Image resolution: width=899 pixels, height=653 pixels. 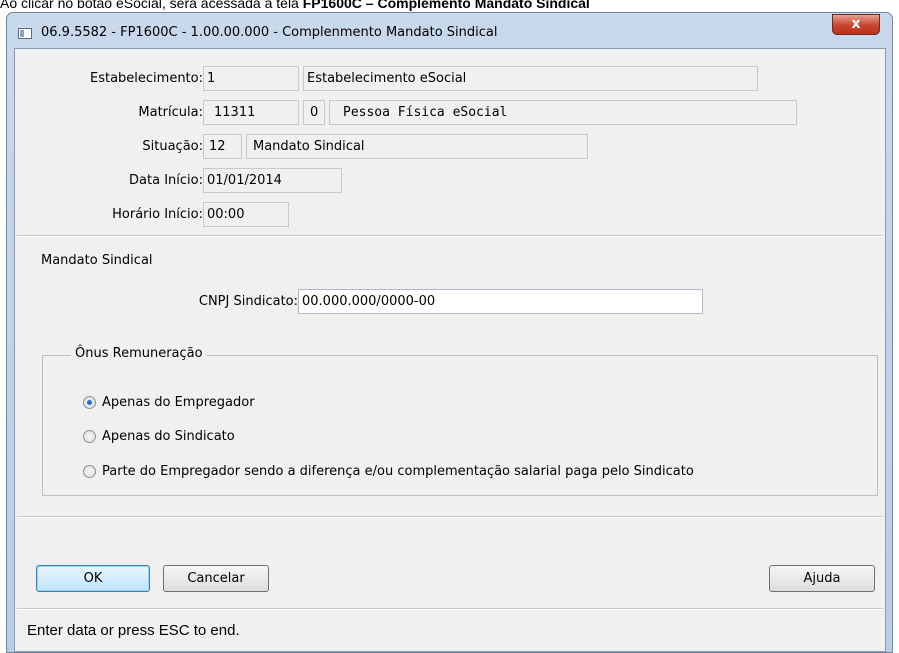 I want to click on radio-sindicato-label: Apenas do Sindicato, so click(x=168, y=436).